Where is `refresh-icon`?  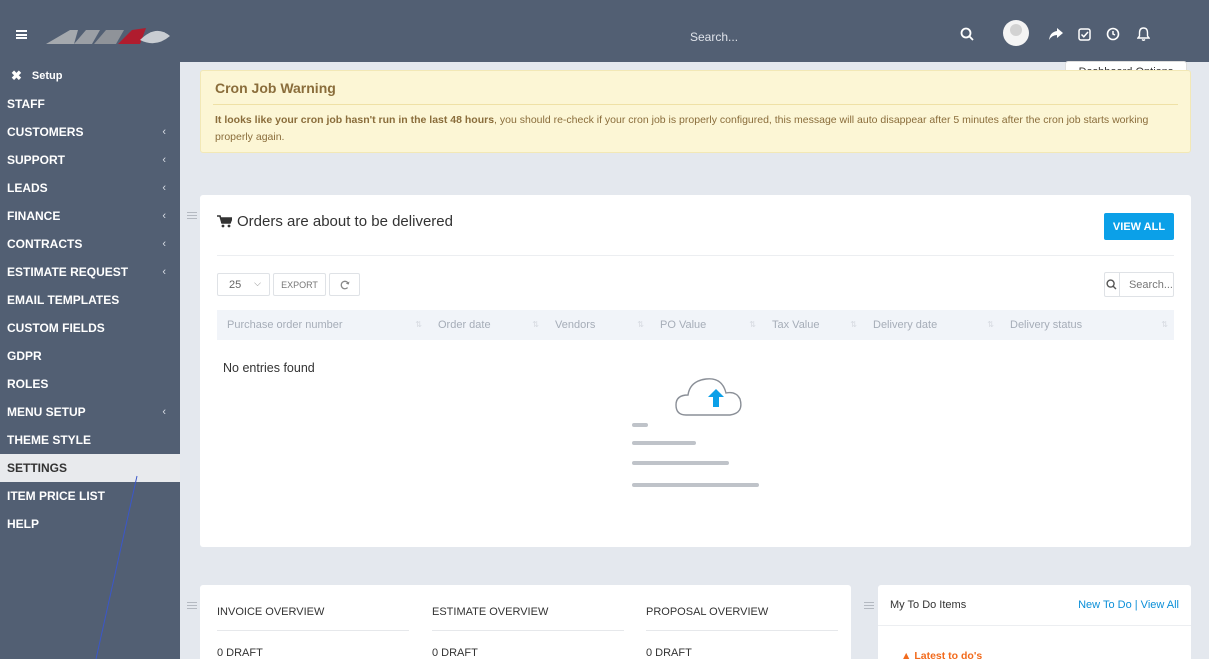
refresh-icon is located at coordinates (344, 284).